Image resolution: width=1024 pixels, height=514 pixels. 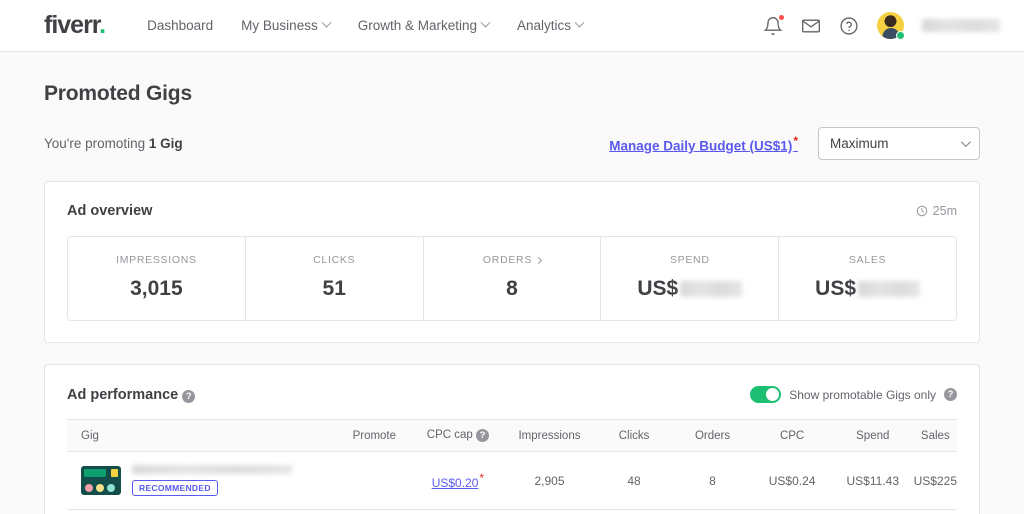 What do you see at coordinates (335, 278) in the screenshot?
I see `stat-clicks: CLICKS 51` at bounding box center [335, 278].